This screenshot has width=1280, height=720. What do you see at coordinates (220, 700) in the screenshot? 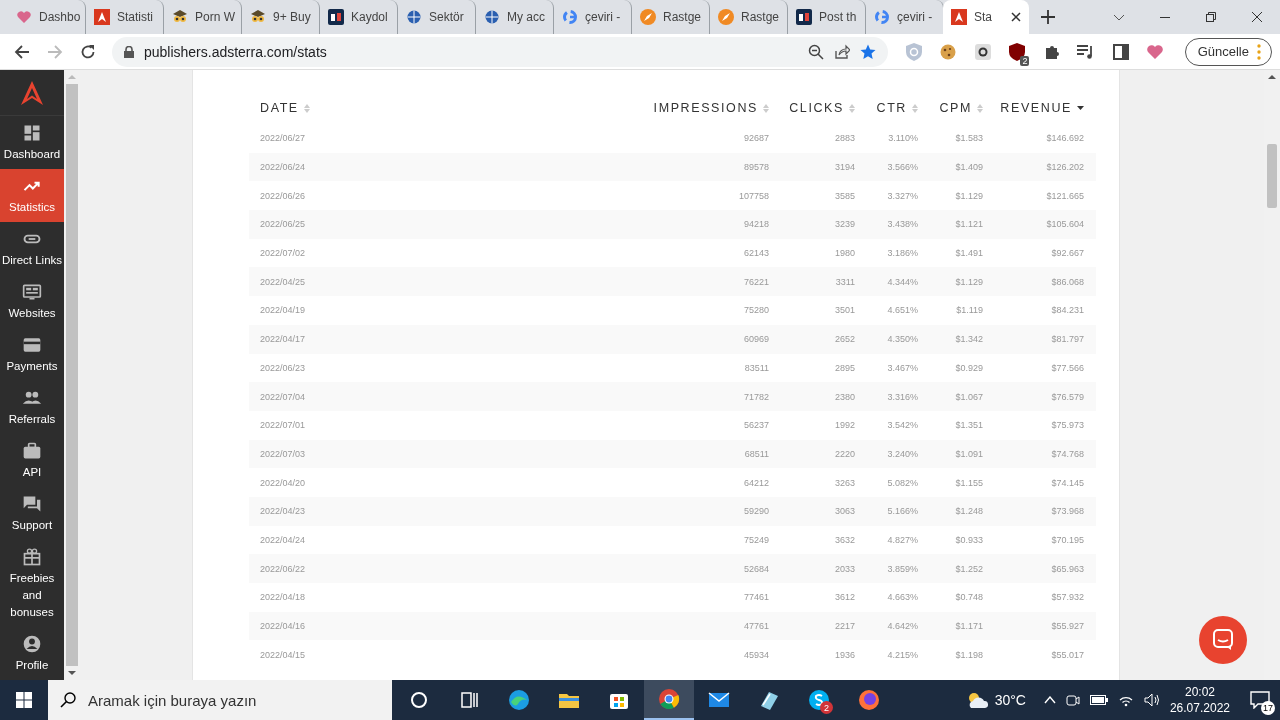
I see `search-field: Aramak için buraya yazın` at bounding box center [220, 700].